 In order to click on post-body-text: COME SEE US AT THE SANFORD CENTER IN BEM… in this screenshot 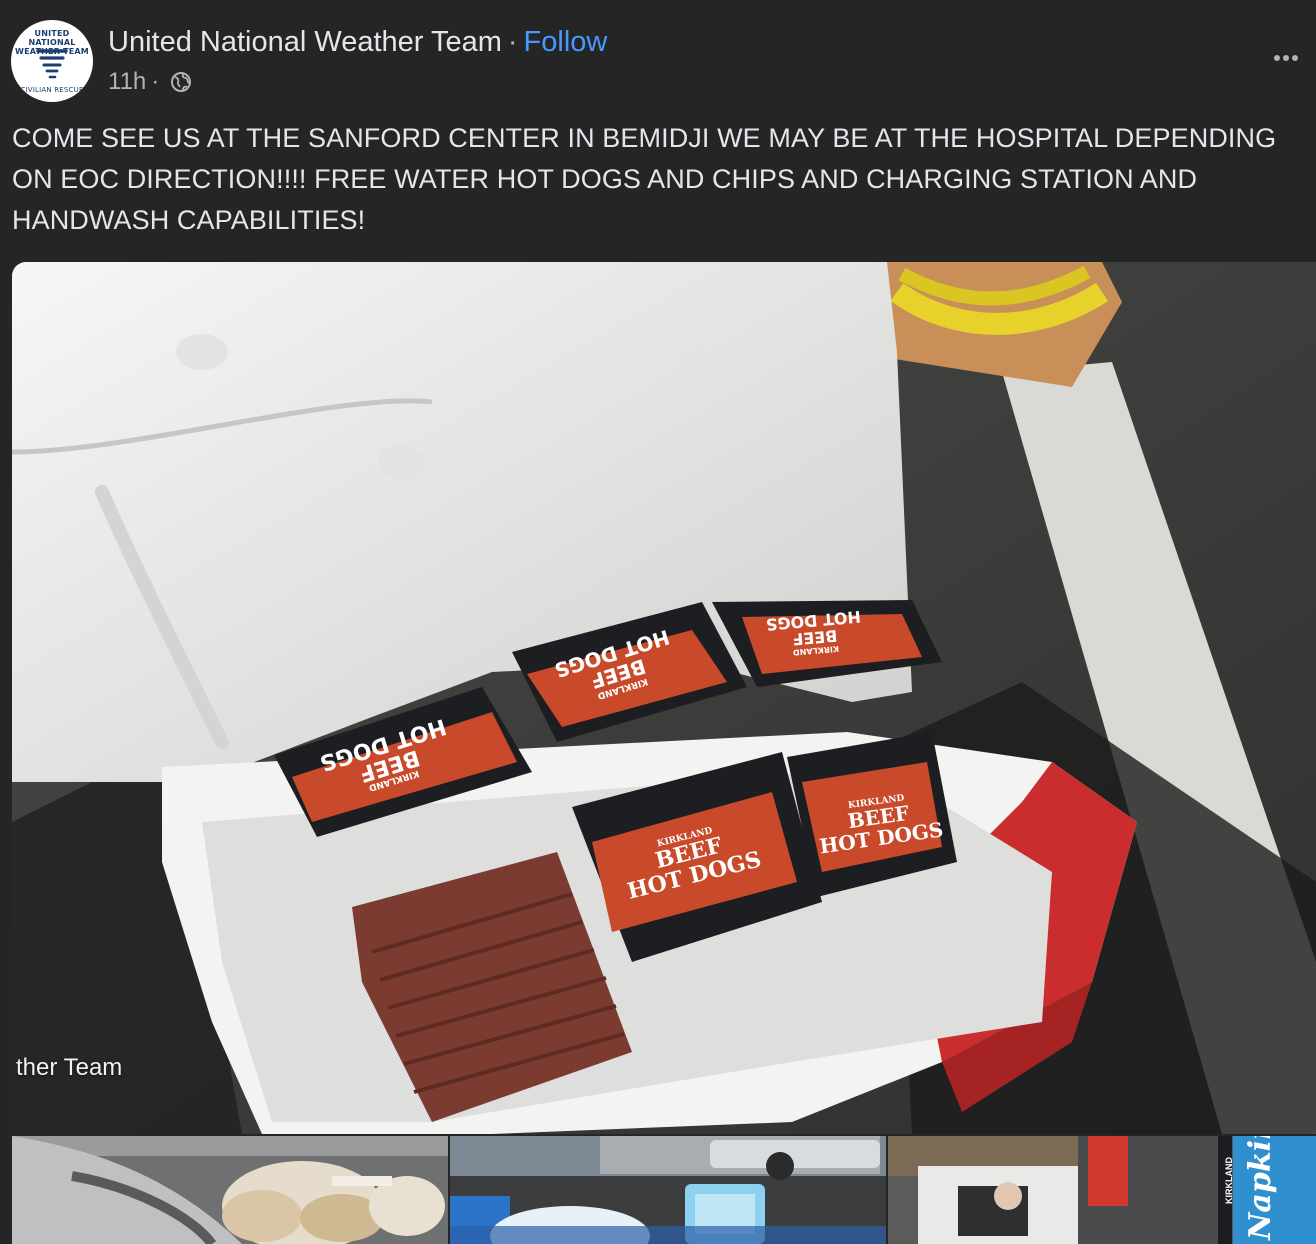, I will do `click(644, 179)`.